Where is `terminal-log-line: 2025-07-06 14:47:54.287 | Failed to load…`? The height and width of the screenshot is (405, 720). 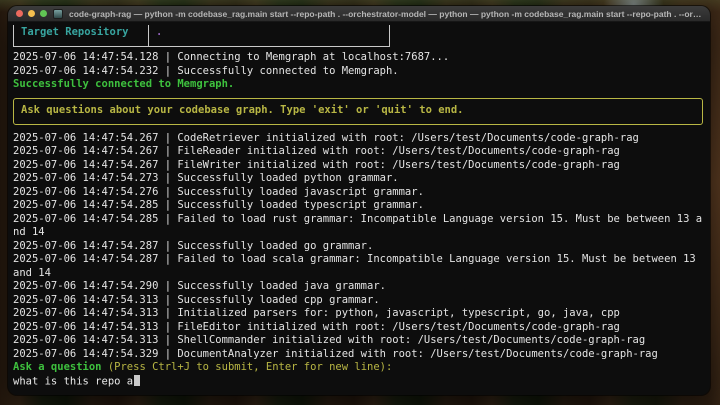
terminal-log-line: 2025-07-06 14:47:54.287 | Failed to load… is located at coordinates (354, 259).